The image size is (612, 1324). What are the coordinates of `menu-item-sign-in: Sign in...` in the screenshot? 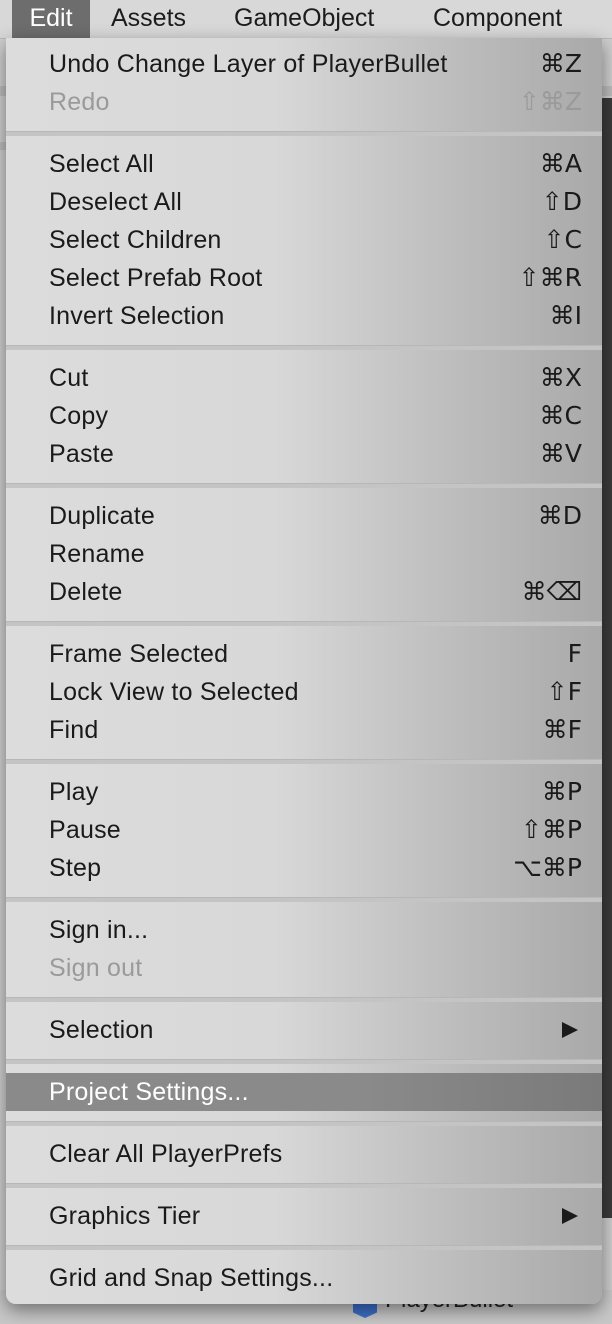 It's located at (304, 930).